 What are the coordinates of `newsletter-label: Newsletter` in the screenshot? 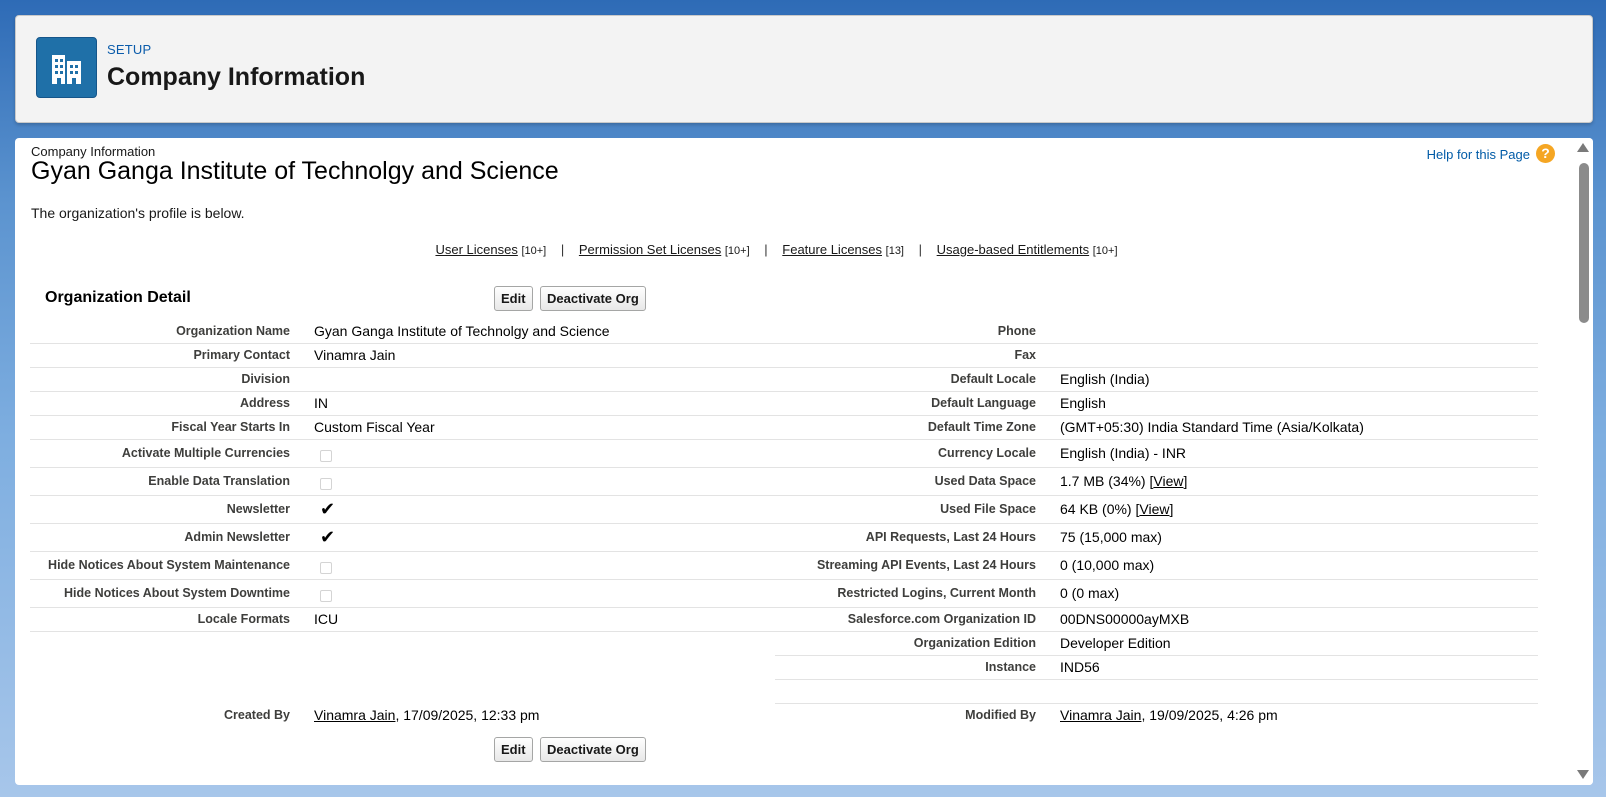 It's located at (172, 509).